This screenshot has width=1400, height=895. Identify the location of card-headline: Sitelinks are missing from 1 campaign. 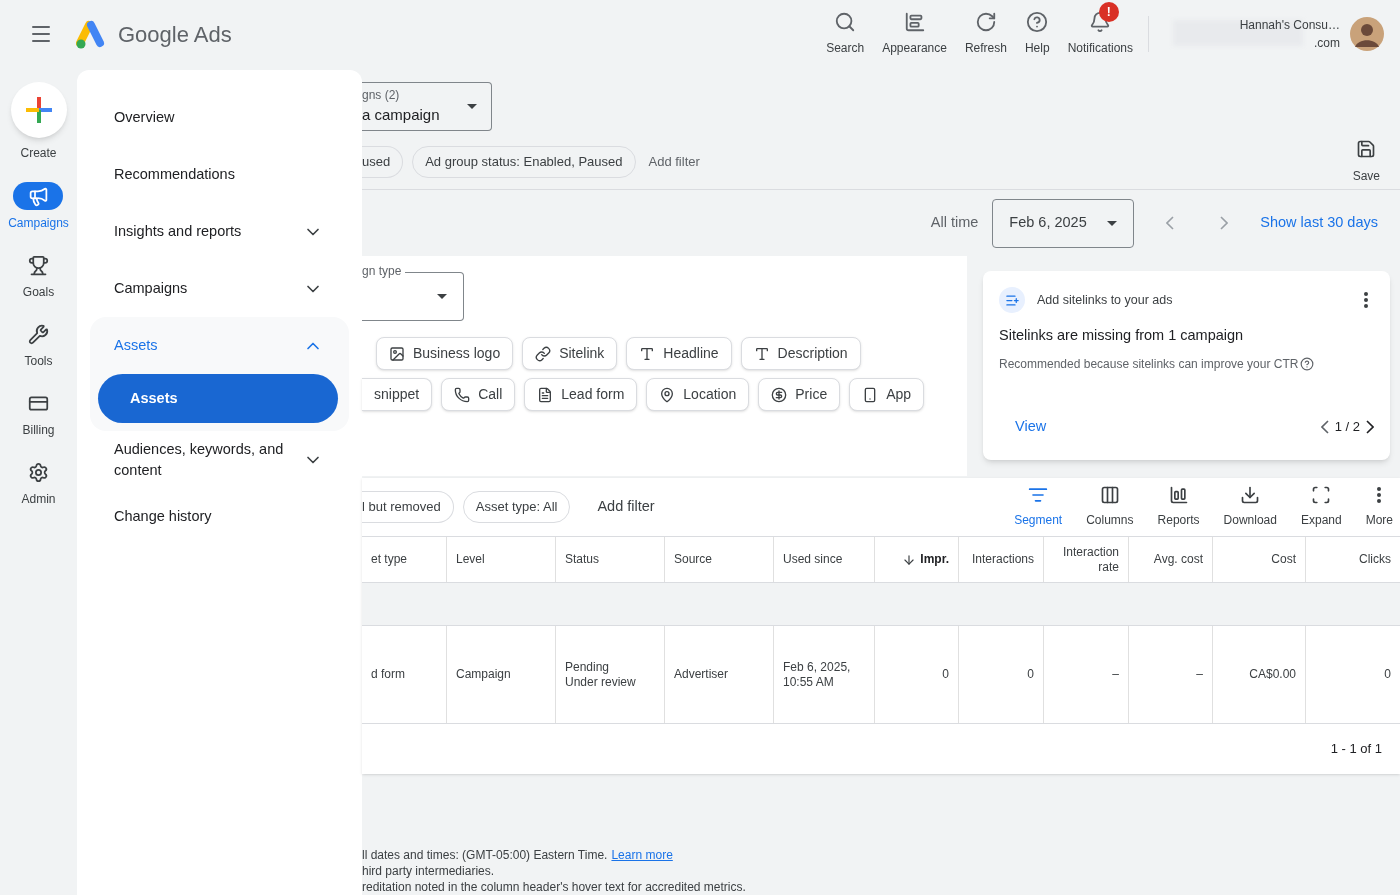
(1122, 335).